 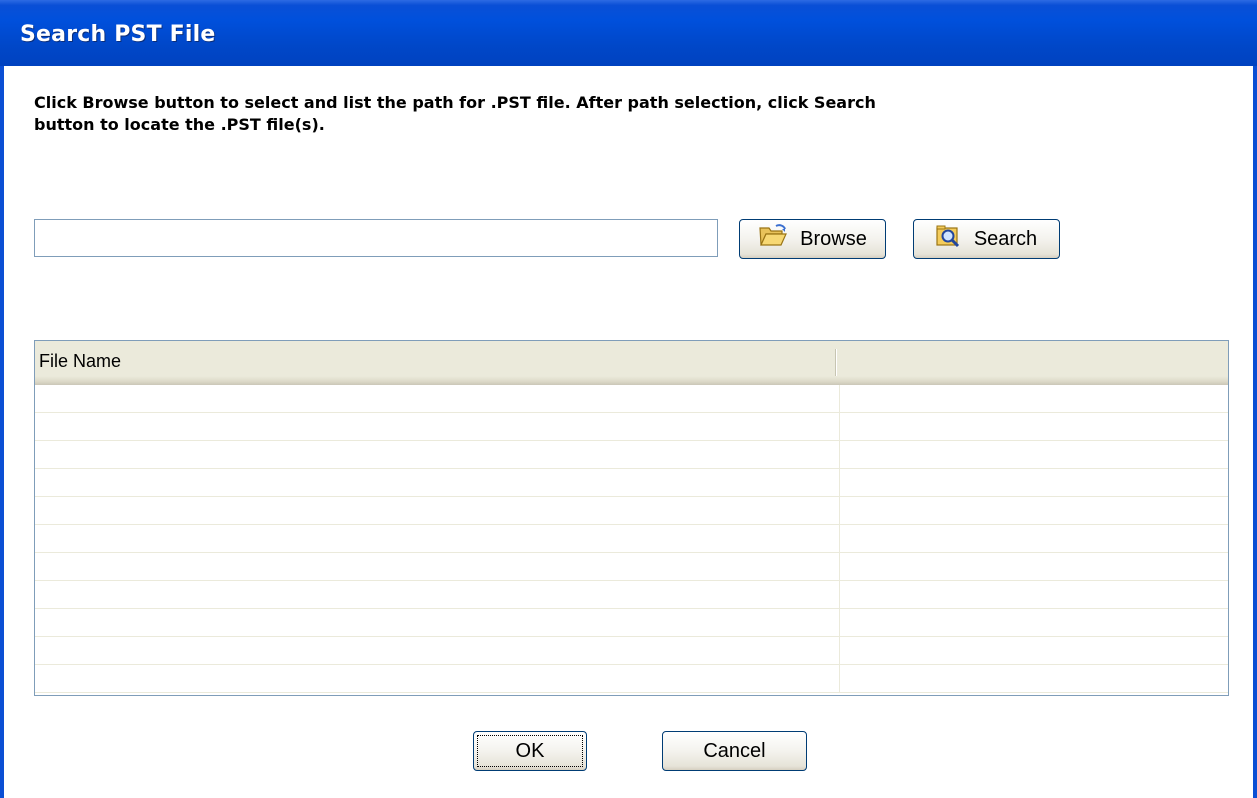 I want to click on folder-open-icon, so click(x=773, y=239).